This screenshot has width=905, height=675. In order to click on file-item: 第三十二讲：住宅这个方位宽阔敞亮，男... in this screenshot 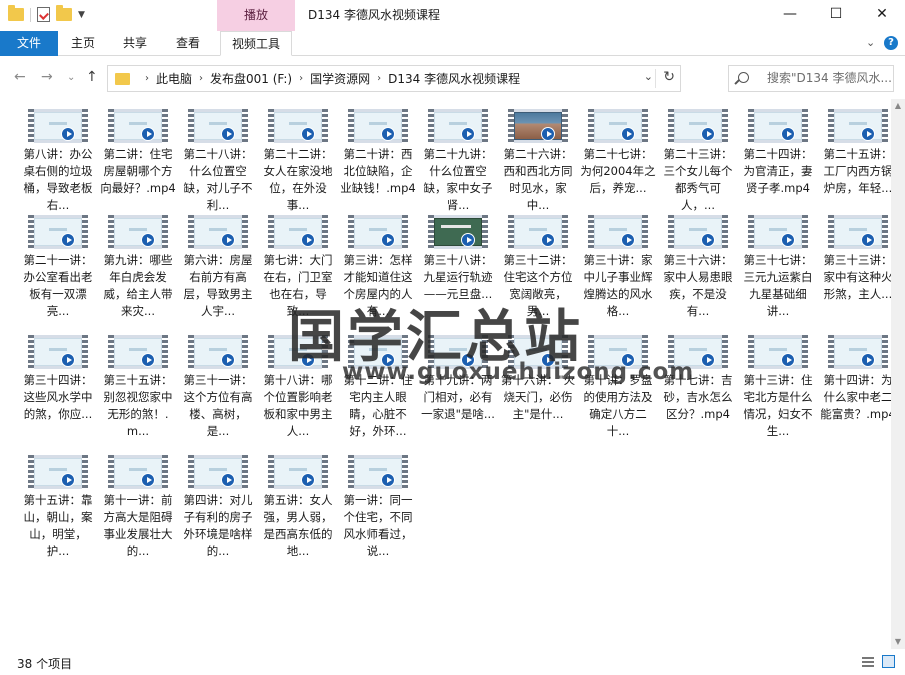, I will do `click(538, 268)`.